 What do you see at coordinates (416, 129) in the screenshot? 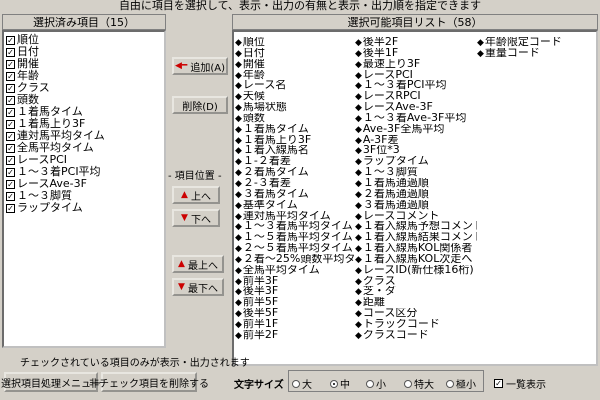
I see `available-item: ◆Ave-3F全馬平均` at bounding box center [416, 129].